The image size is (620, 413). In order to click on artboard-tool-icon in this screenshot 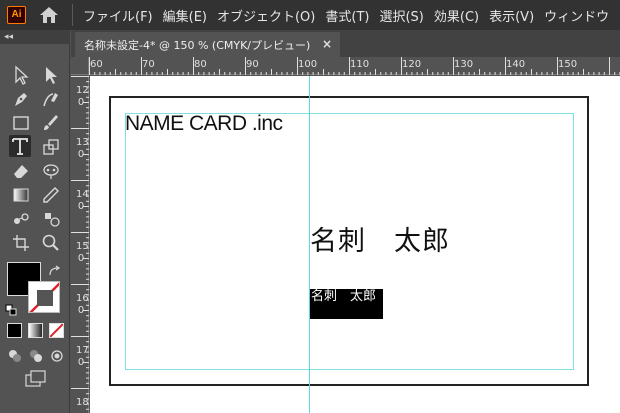, I will do `click(21, 243)`.